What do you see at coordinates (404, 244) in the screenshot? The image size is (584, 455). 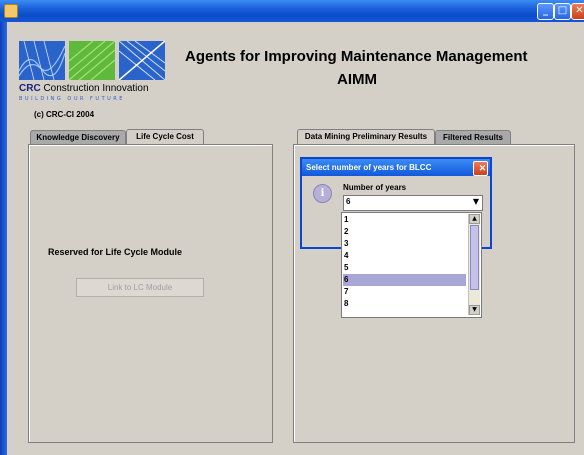 I see `list-item: 3` at bounding box center [404, 244].